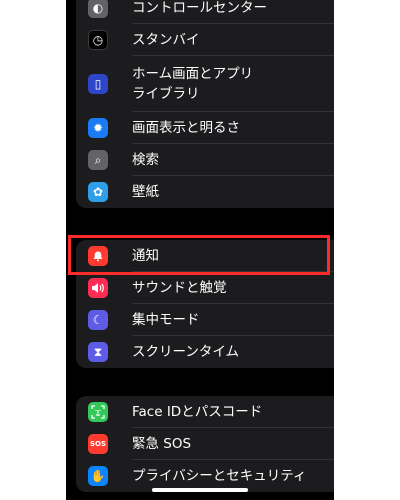 Image resolution: width=400 pixels, height=500 pixels. I want to click on settings-item-search: ⌕ 検索 ›, so click(205, 160).